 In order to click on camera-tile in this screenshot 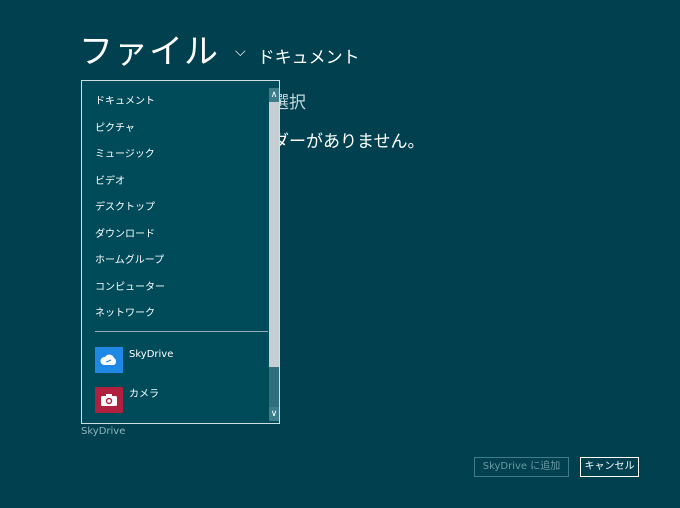, I will do `click(109, 400)`.